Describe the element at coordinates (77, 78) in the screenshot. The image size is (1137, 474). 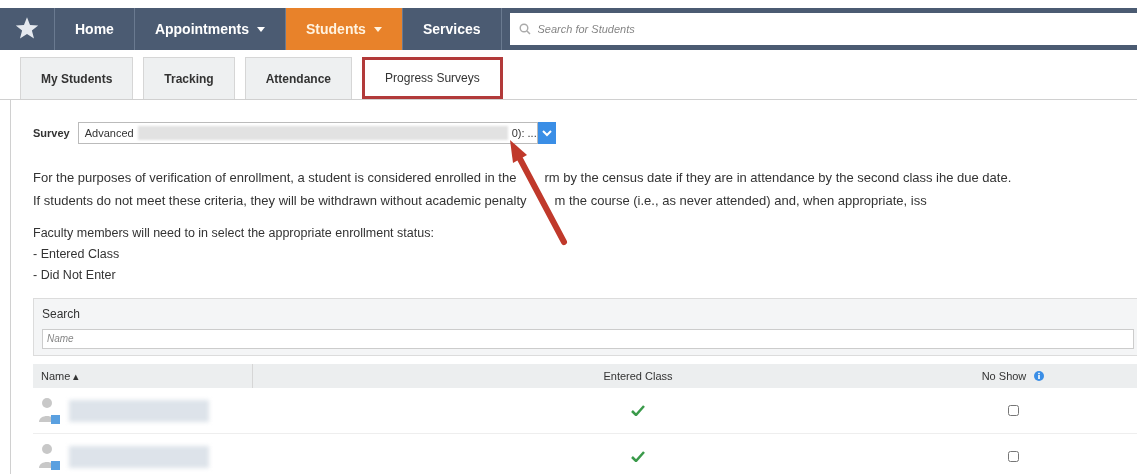
I see `tab: My Students` at that location.